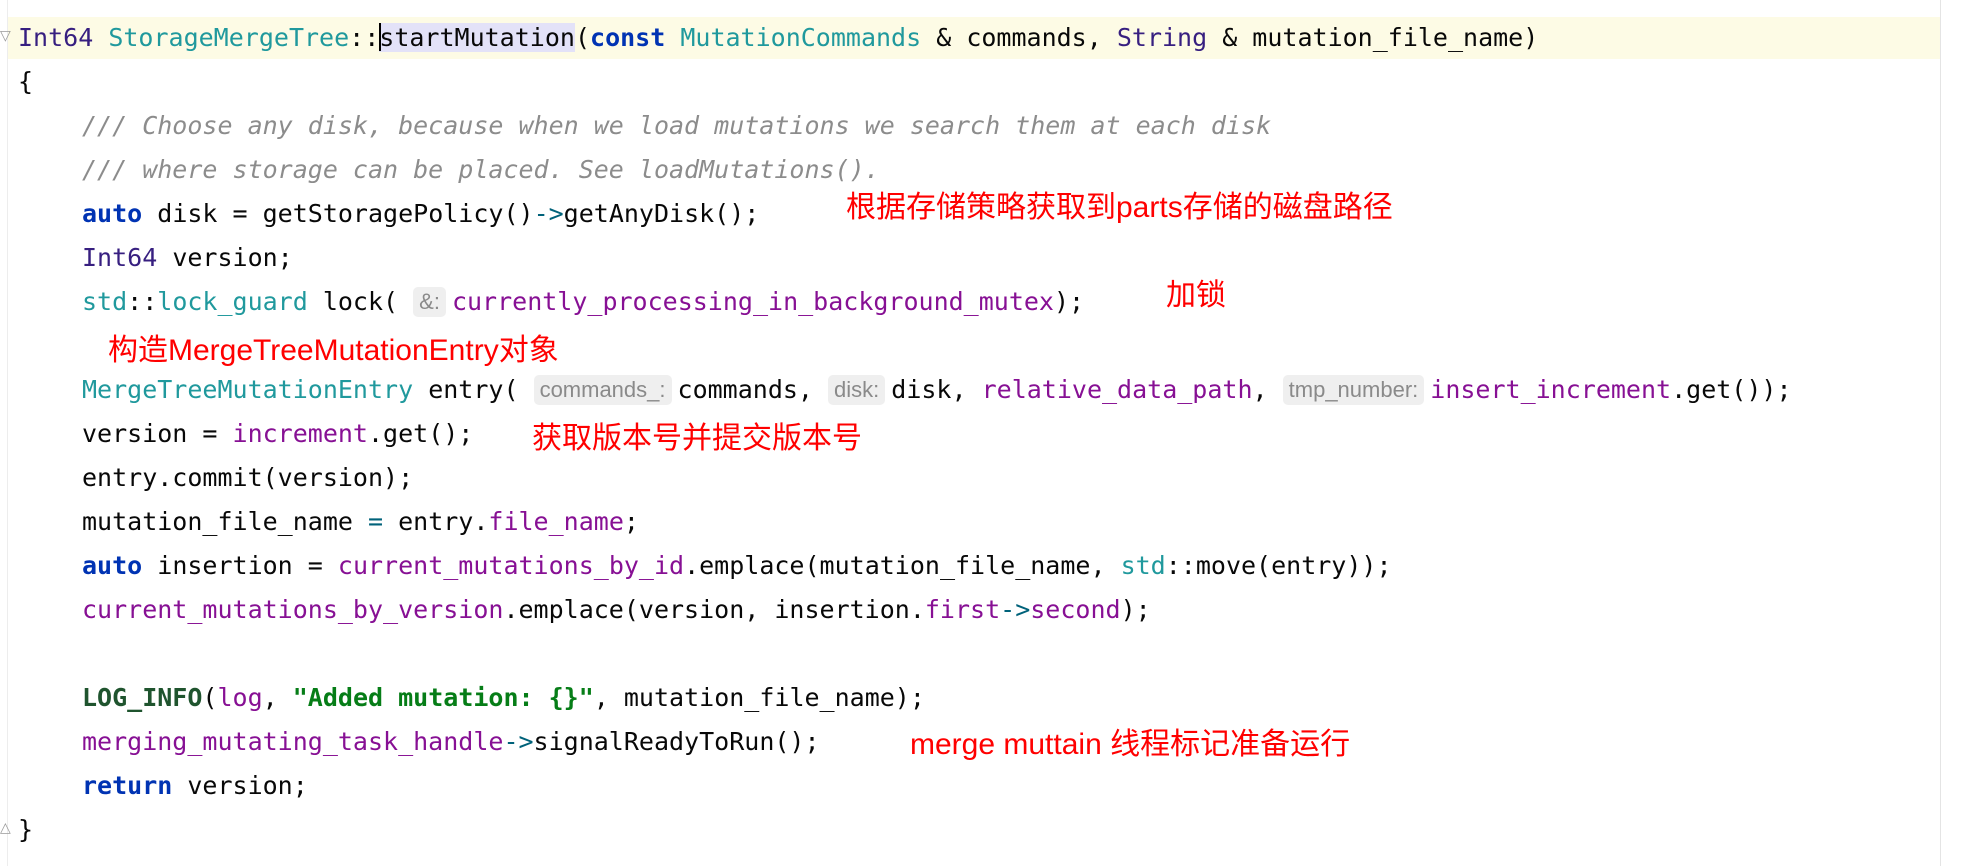 This screenshot has width=1984, height=866. I want to click on code-token: first, so click(962, 609).